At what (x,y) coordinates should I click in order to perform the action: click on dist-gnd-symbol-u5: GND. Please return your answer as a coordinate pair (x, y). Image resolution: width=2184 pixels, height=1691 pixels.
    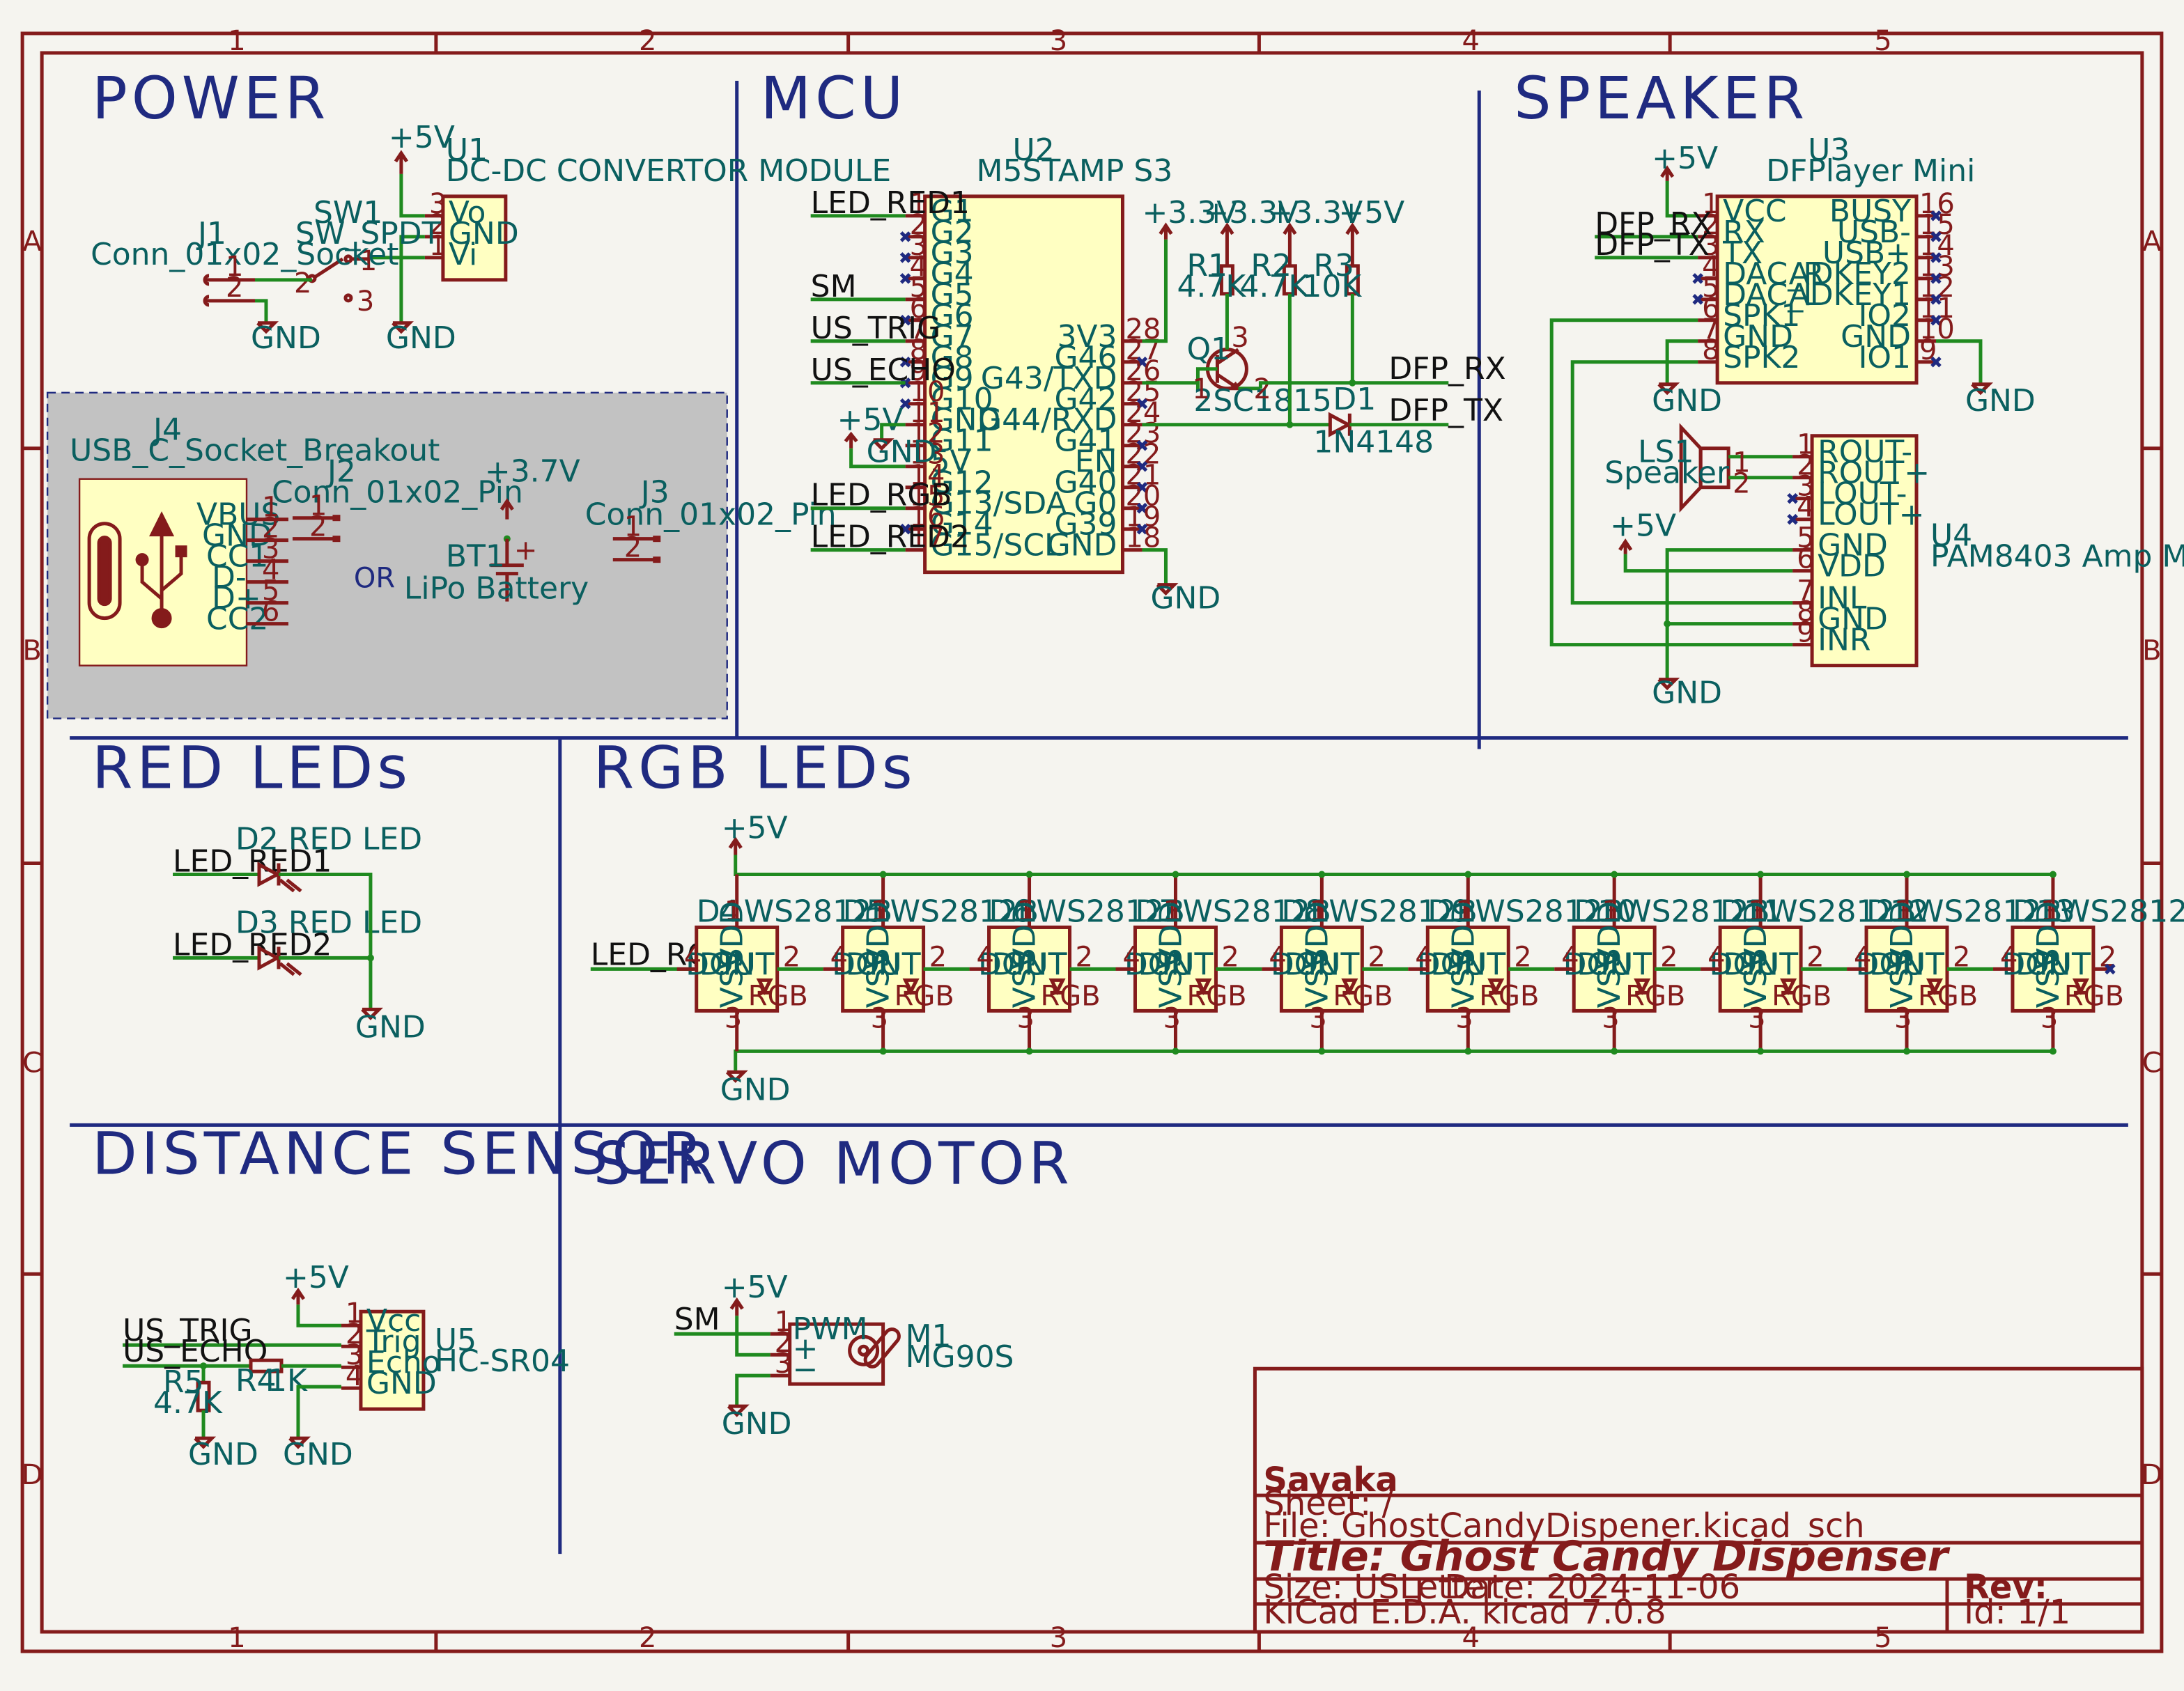
    Looking at the image, I should click on (318, 1454).